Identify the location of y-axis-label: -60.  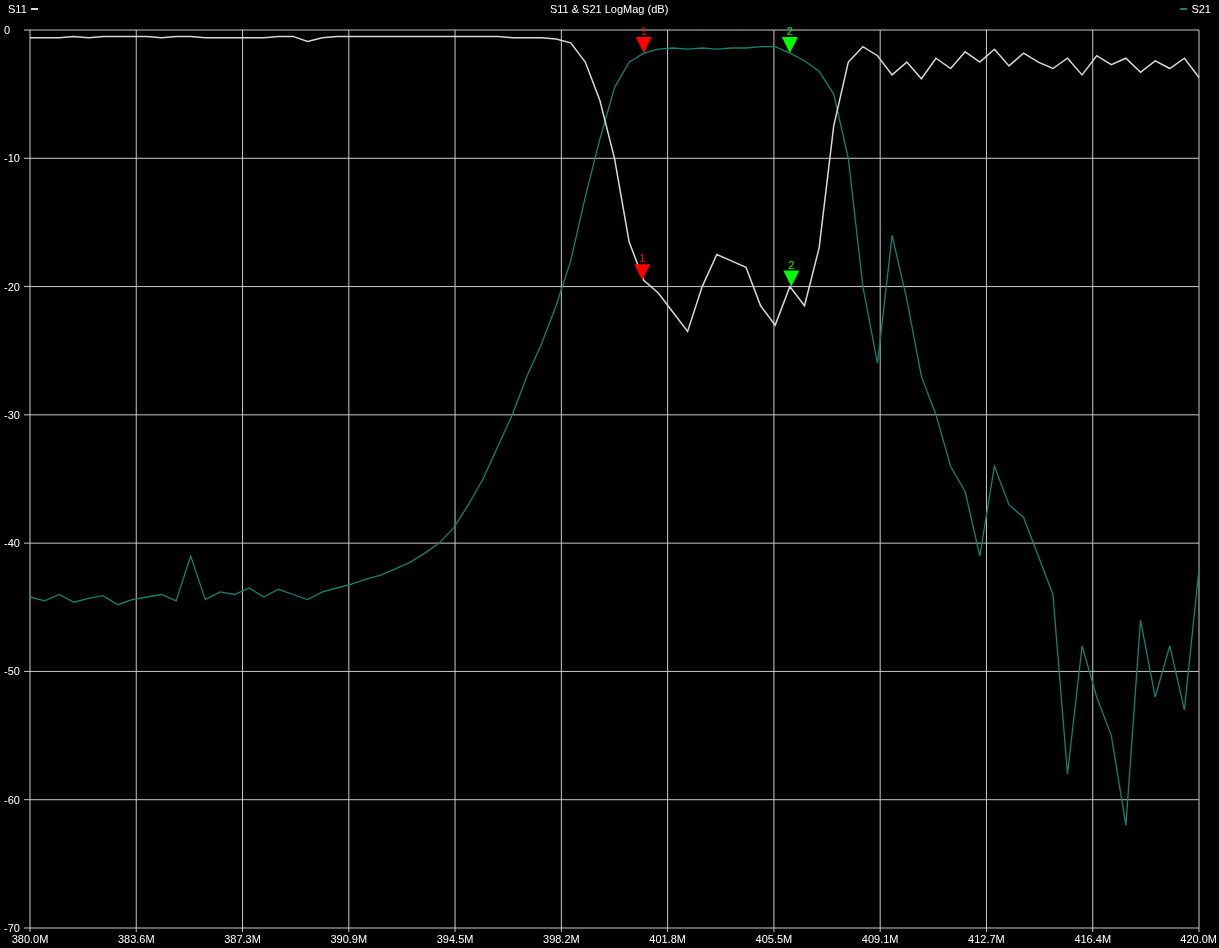
(12, 799).